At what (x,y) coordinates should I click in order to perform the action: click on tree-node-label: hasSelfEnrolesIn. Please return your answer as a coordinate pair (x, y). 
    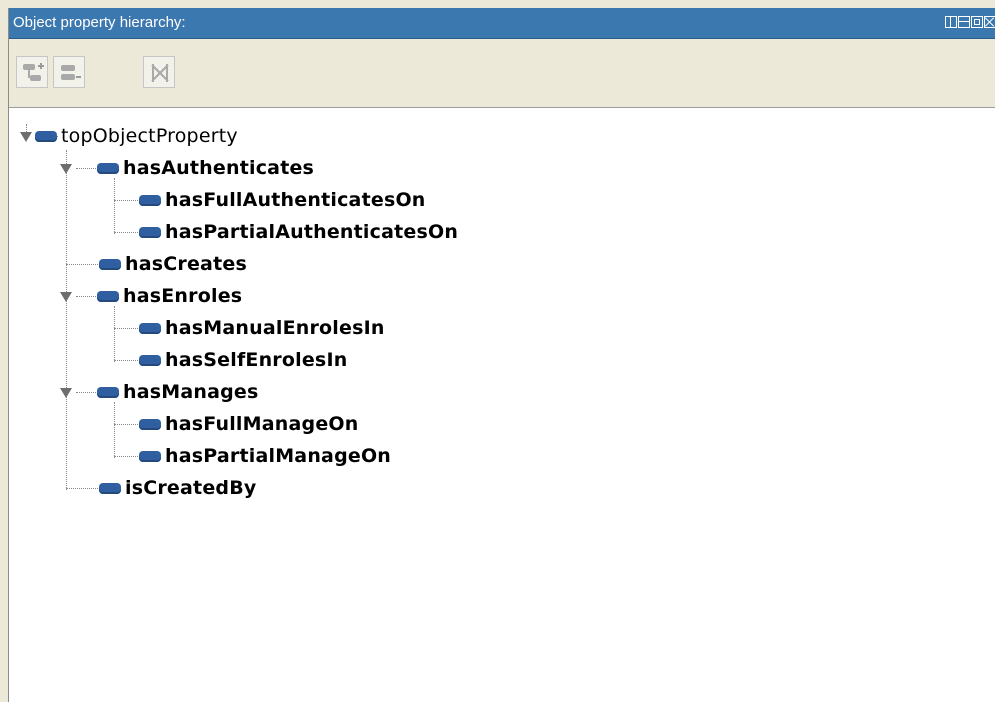
    Looking at the image, I should click on (256, 360).